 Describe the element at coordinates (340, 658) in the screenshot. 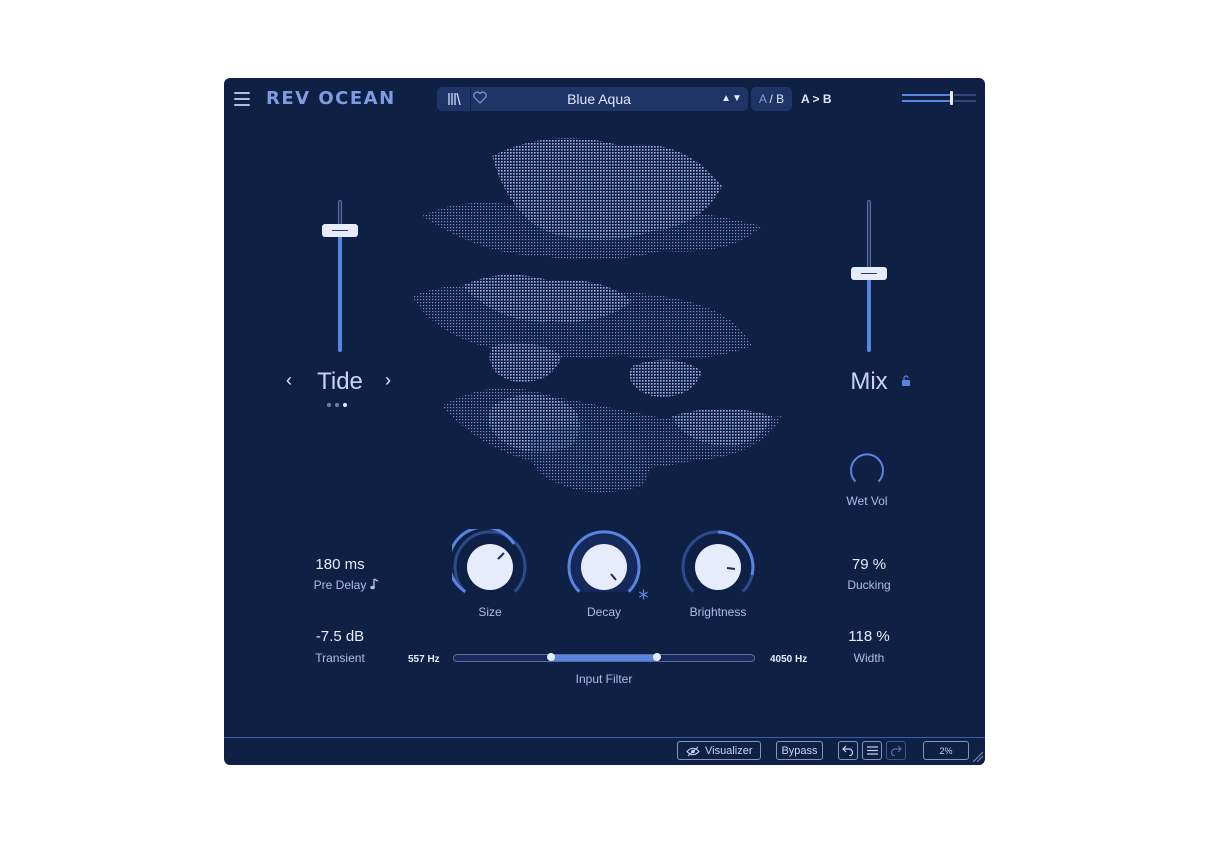

I see `transient-label: Transient` at that location.